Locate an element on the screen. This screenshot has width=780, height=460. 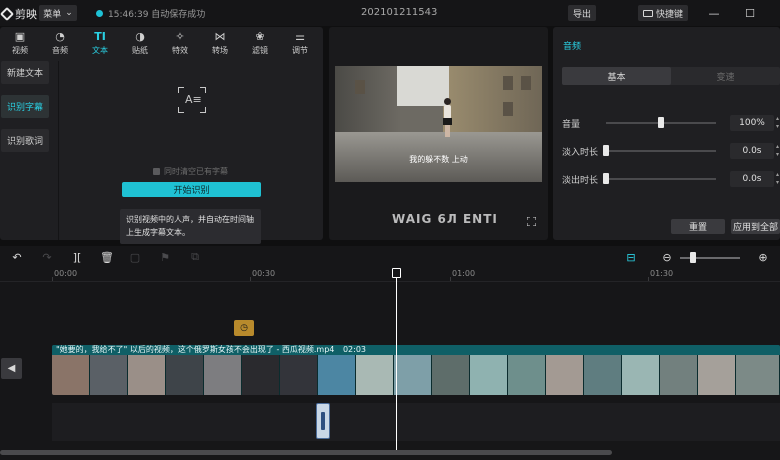
maximize-icon: ☐ is located at coordinates (750, 13).